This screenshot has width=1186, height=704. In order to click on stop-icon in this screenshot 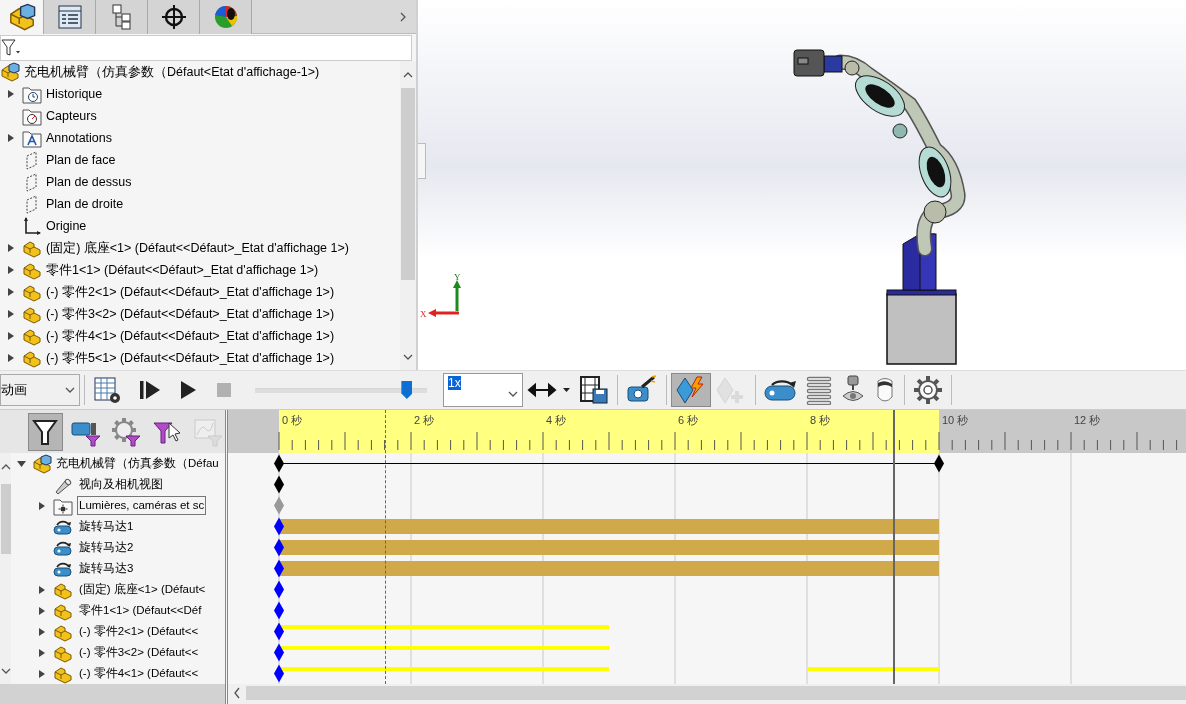, I will do `click(224, 390)`.